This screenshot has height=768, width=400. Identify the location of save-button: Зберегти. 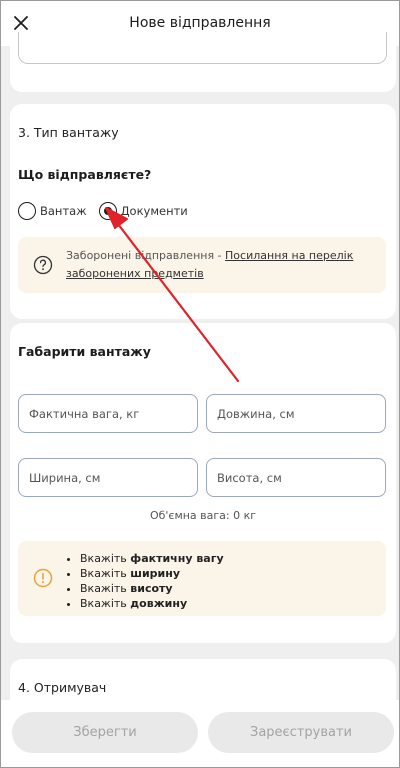
(105, 732).